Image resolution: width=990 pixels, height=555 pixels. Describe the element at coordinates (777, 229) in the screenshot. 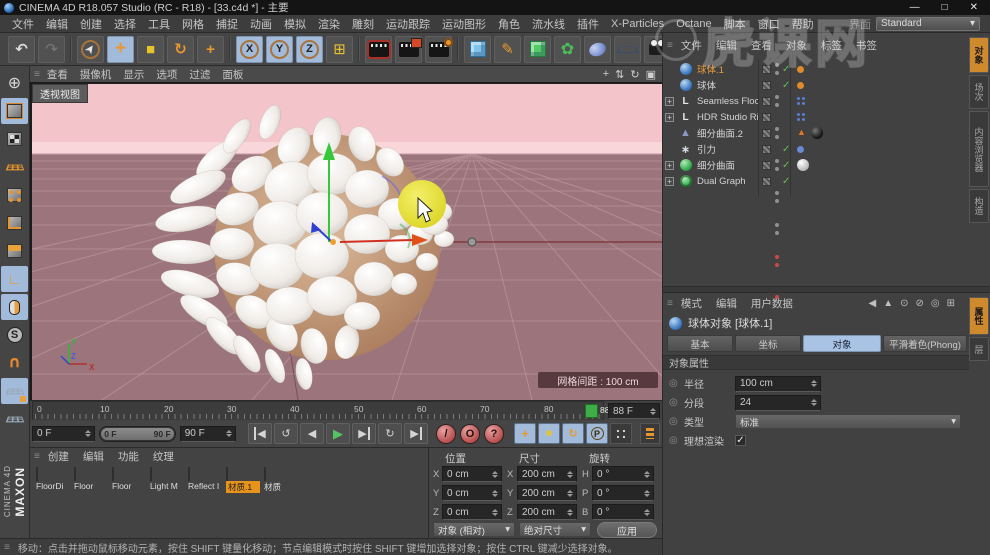

I see `visibility-dots` at that location.